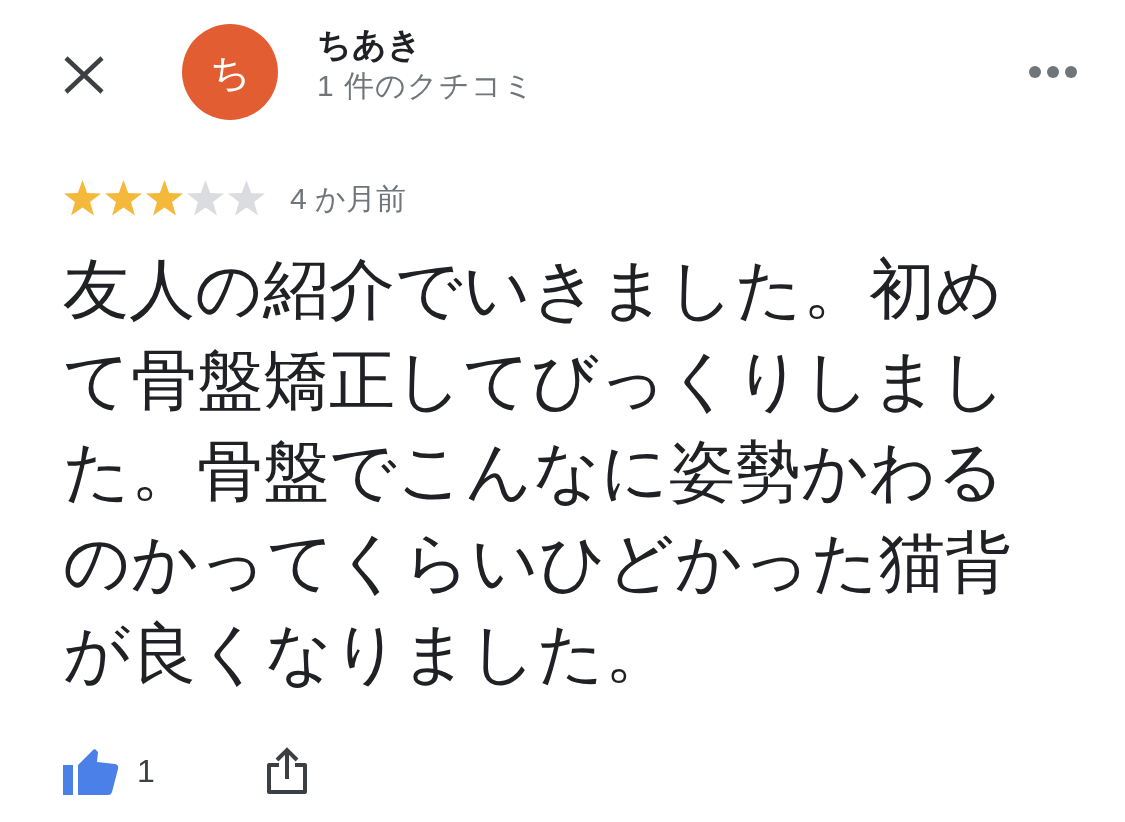  What do you see at coordinates (426, 85) in the screenshot?
I see `review-count: 1 件のクチコミ` at bounding box center [426, 85].